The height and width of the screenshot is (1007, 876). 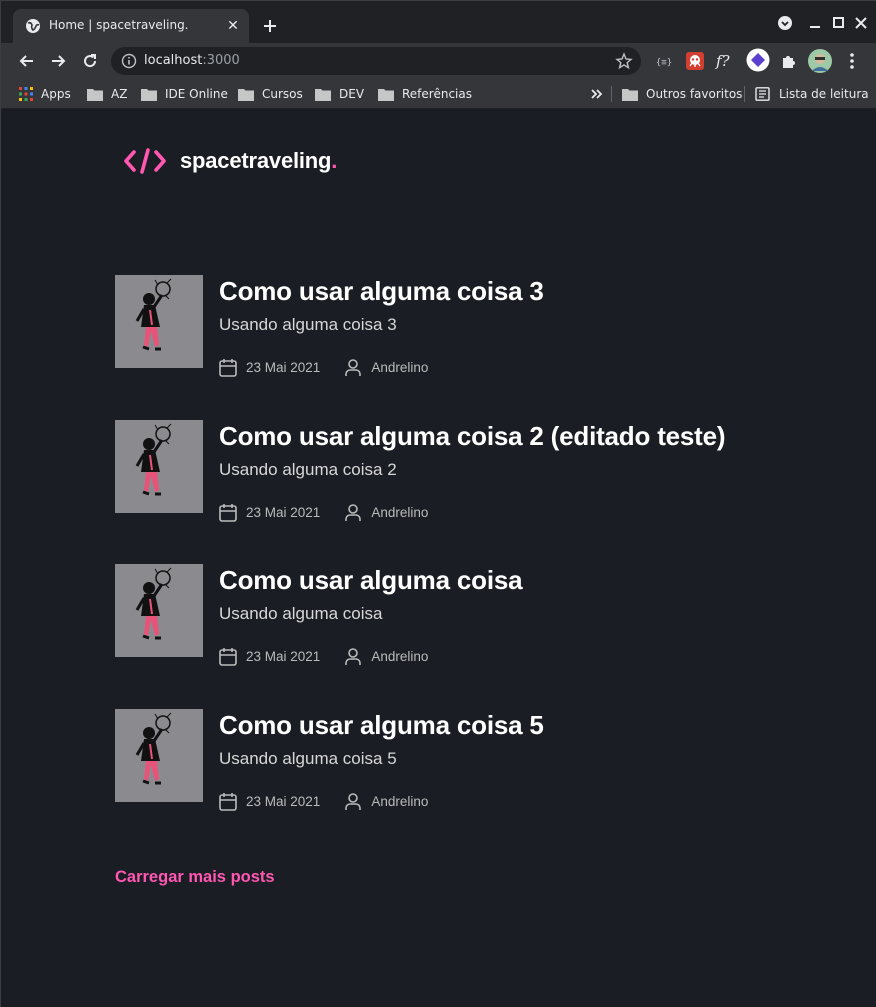 What do you see at coordinates (381, 725) in the screenshot?
I see `post-title: Como usar alguma coisa 5` at bounding box center [381, 725].